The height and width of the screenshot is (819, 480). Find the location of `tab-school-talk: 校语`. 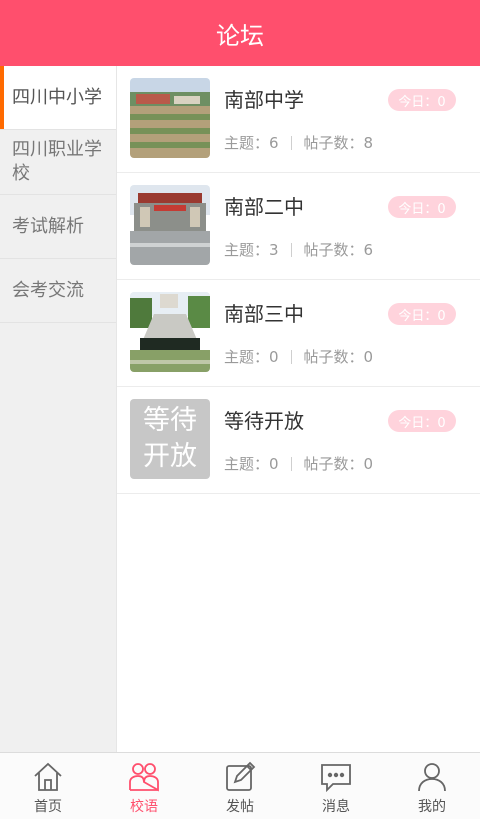

tab-school-talk: 校语 is located at coordinates (144, 786).